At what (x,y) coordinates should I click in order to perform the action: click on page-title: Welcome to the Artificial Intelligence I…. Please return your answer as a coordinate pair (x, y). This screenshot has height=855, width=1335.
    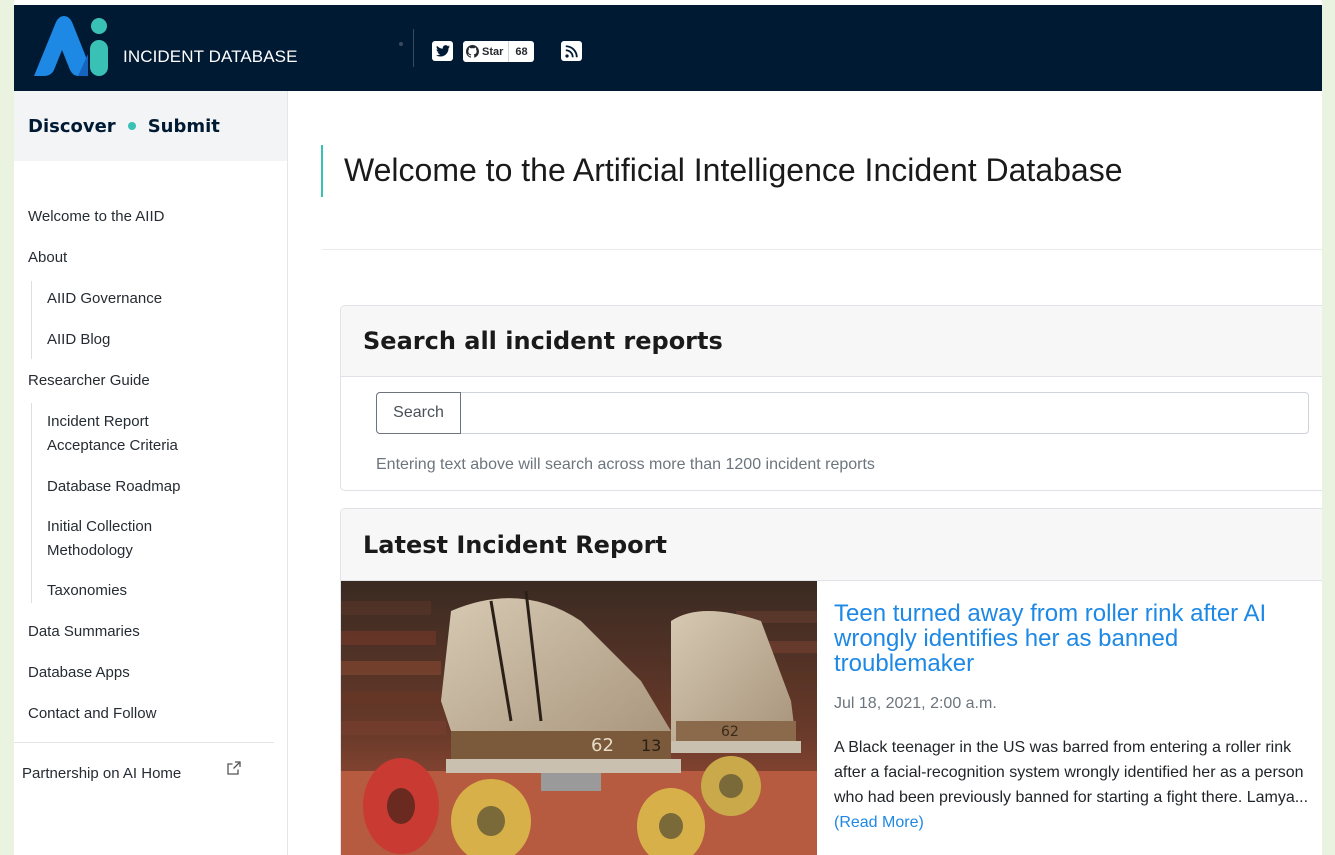
    Looking at the image, I should click on (733, 170).